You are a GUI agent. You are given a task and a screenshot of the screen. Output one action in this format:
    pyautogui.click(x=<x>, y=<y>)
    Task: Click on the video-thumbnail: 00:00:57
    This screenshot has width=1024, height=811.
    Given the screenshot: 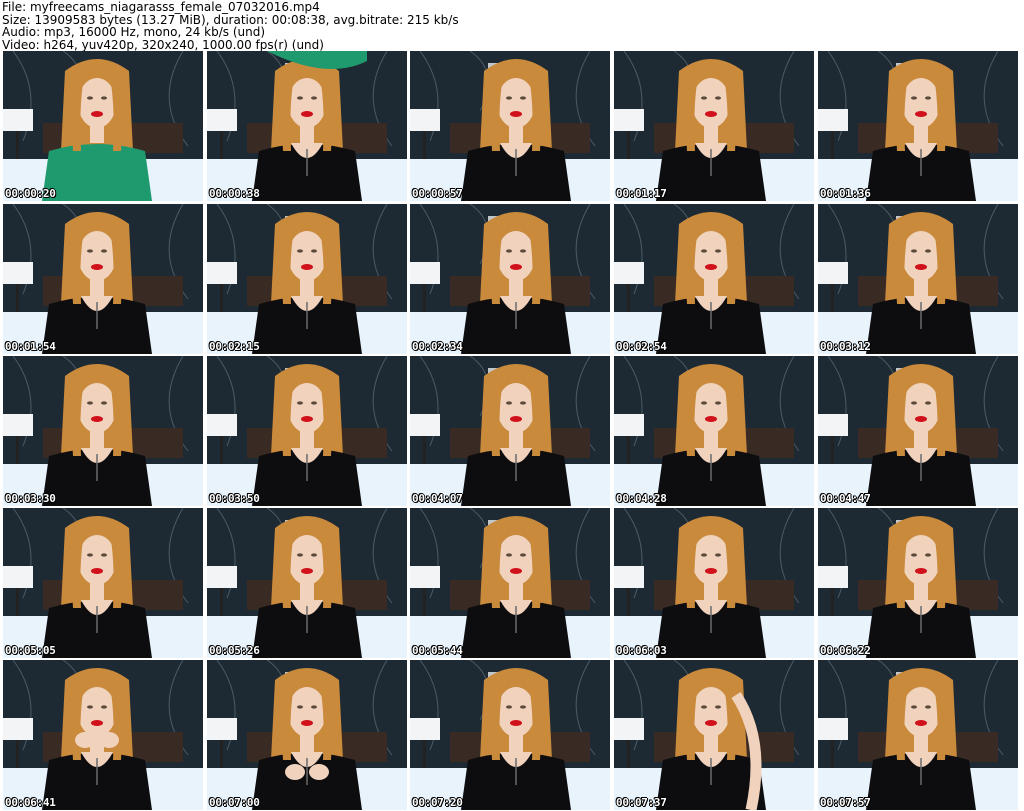 What is the action you would take?
    pyautogui.click(x=510, y=126)
    